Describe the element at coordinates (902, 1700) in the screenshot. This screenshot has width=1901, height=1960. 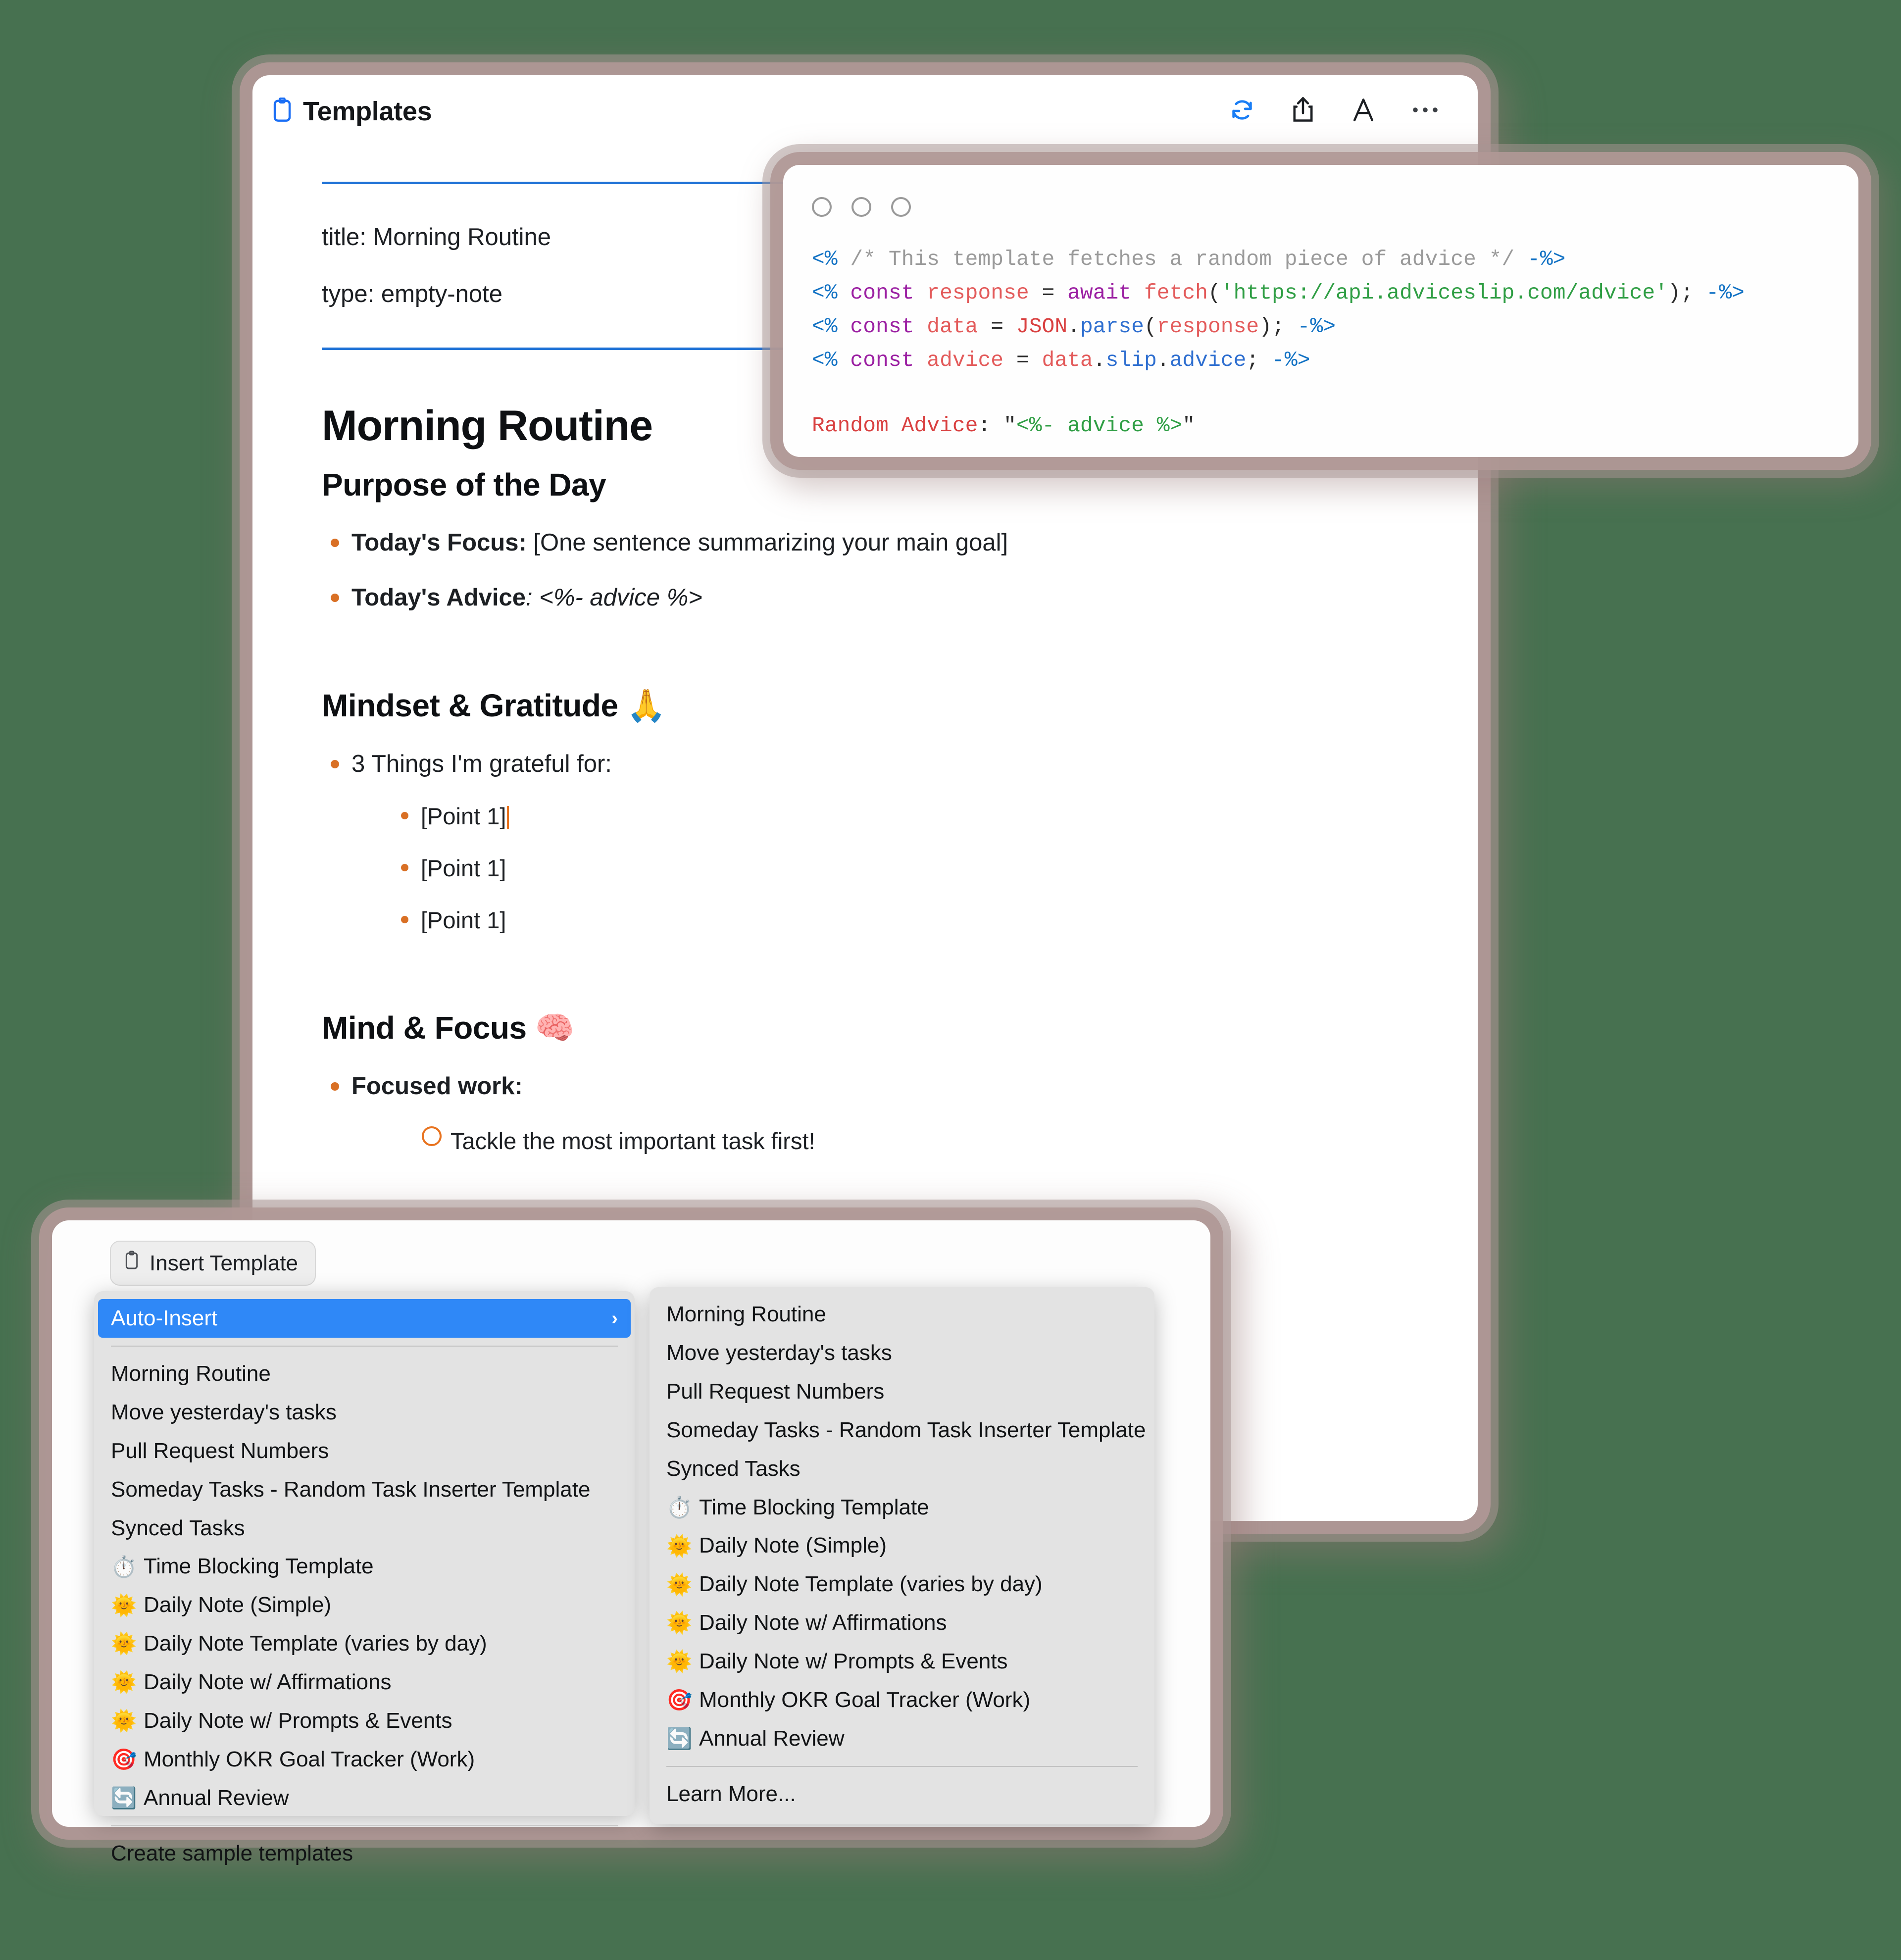
I see `submenu-item: 🎯 Monthly OKR Goal Tracker (Work)` at that location.